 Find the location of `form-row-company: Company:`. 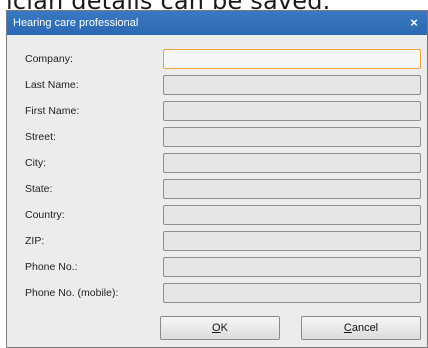

form-row-company: Company: is located at coordinates (217, 59).